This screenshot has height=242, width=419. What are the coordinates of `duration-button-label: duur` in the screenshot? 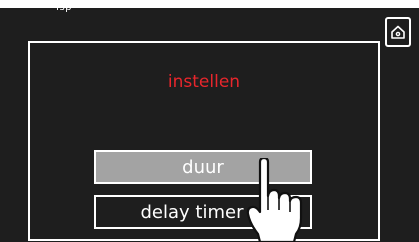 It's located at (203, 167).